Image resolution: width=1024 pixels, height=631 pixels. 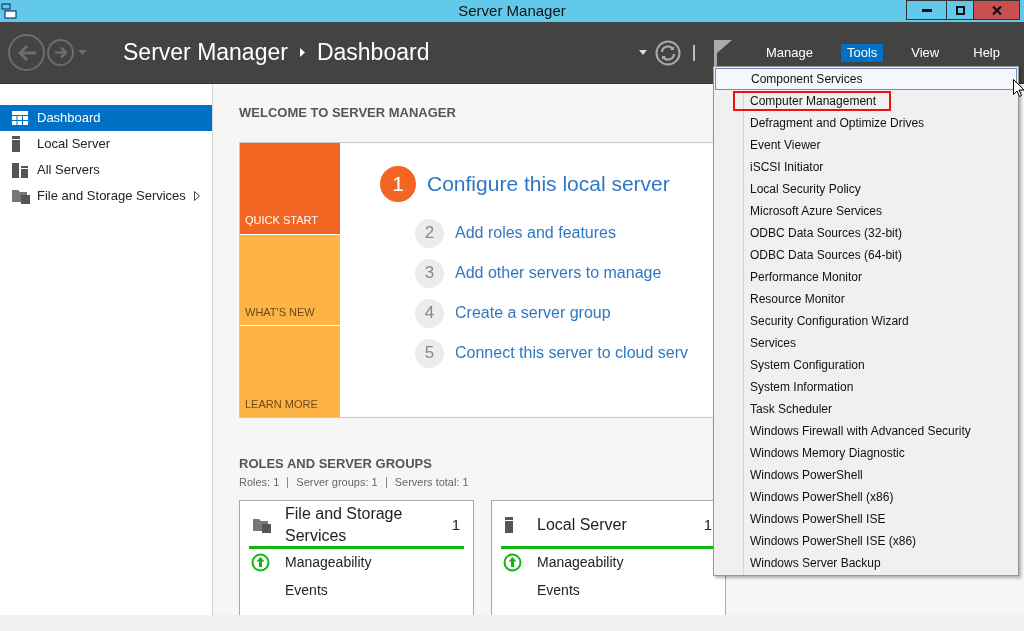 I want to click on menu-item: Defragment and Optimize Drives, so click(x=866, y=123).